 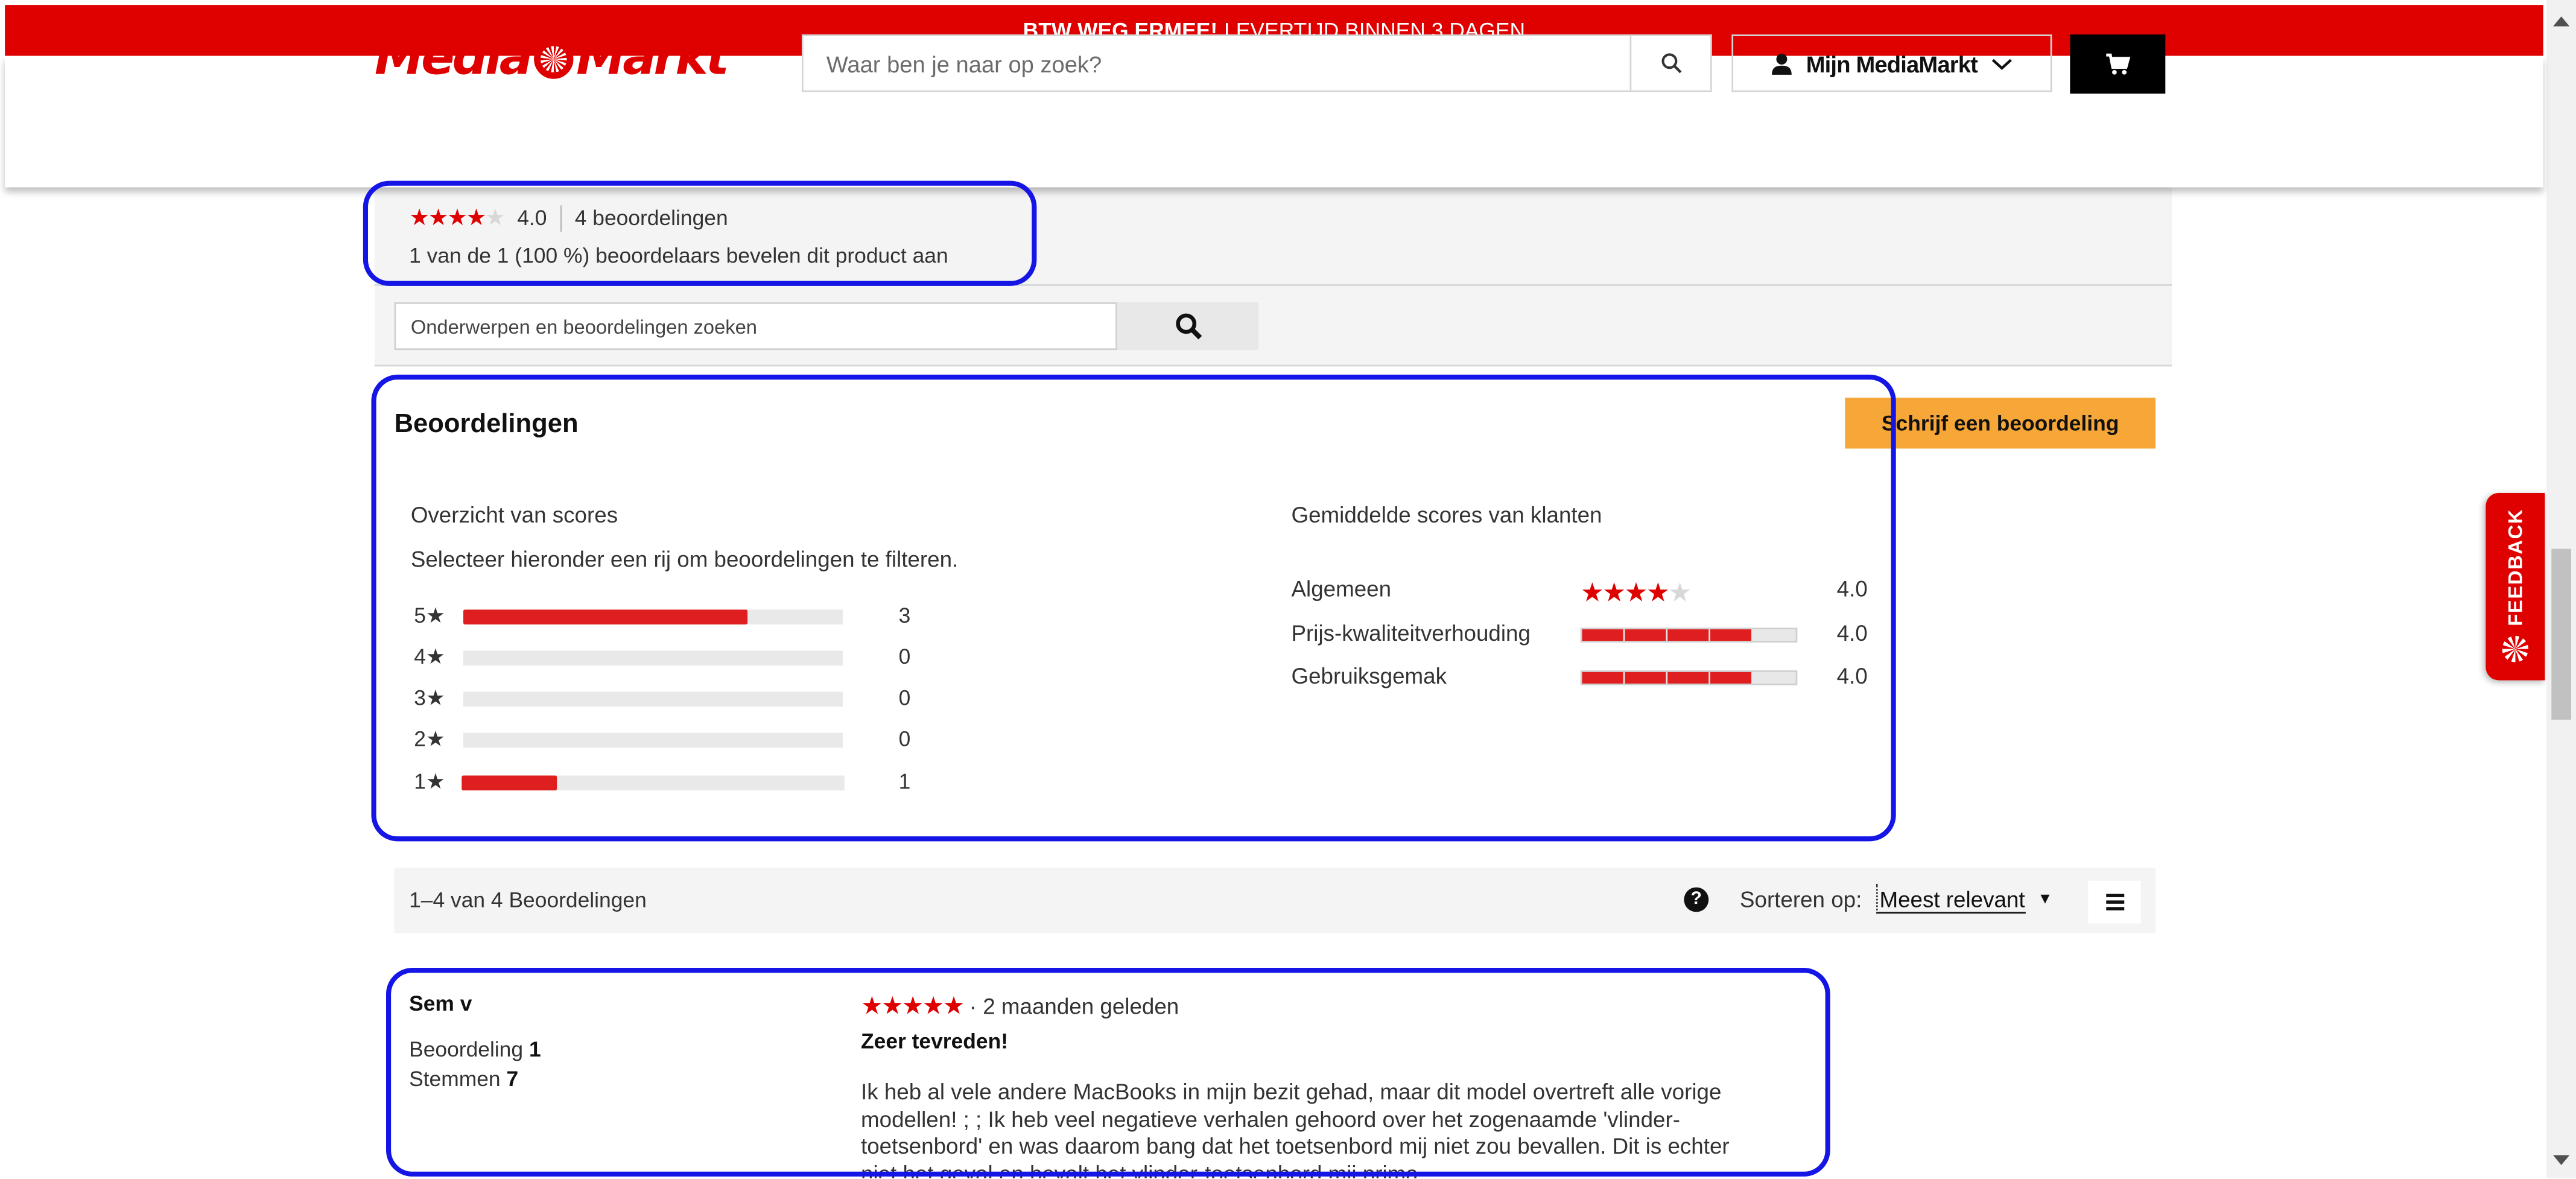 I want to click on avg-stars: ★★★★★, so click(x=1636, y=593).